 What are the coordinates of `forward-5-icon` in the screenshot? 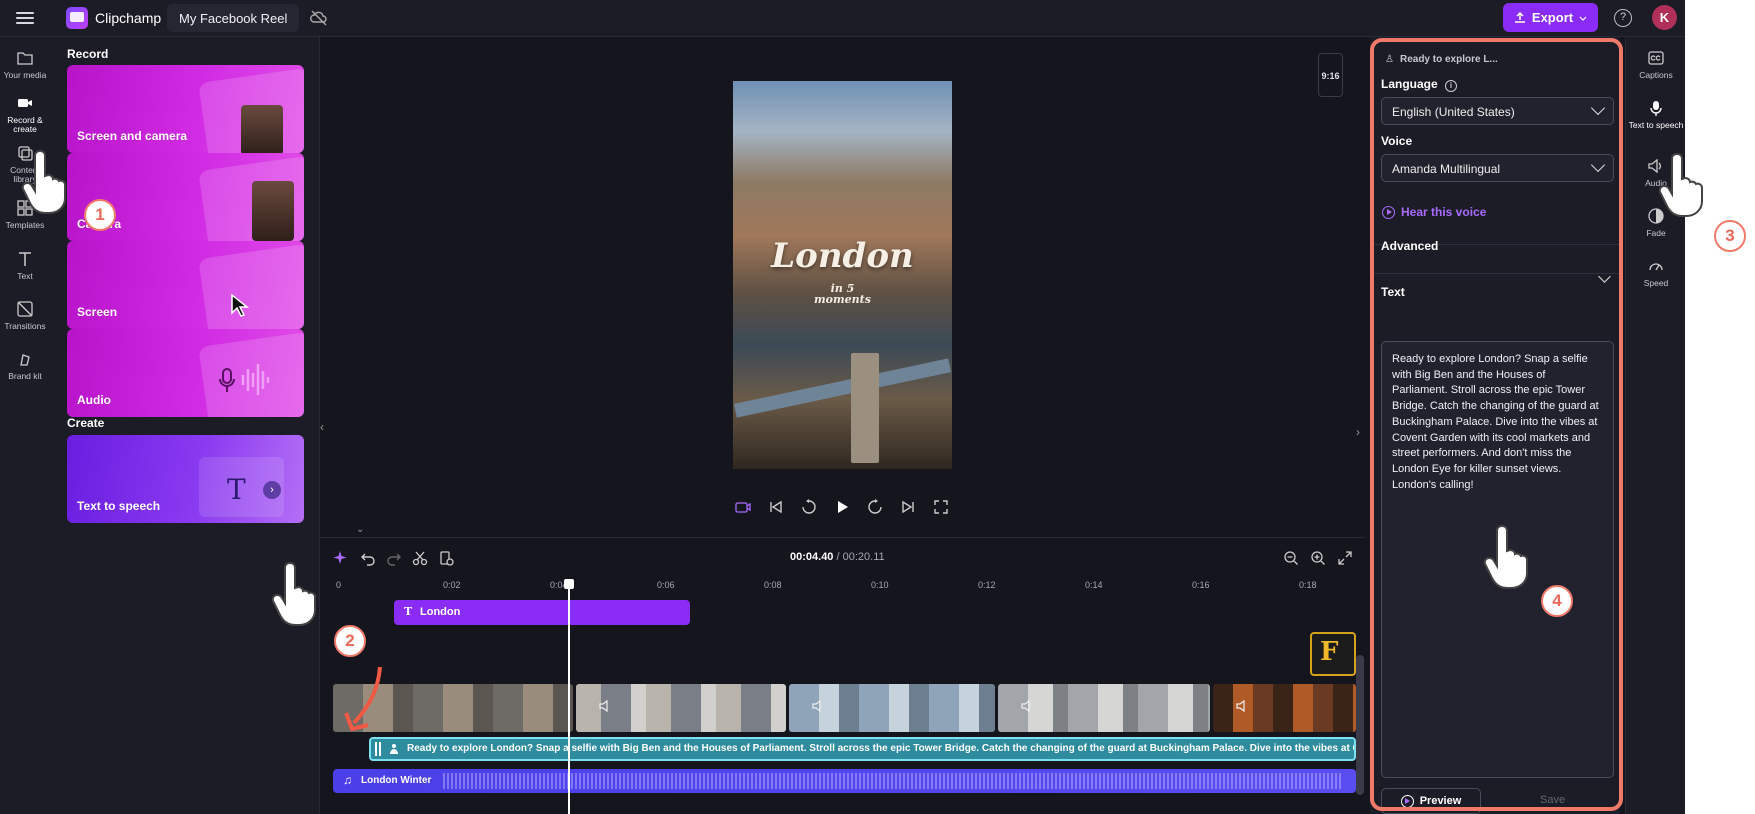 It's located at (875, 507).